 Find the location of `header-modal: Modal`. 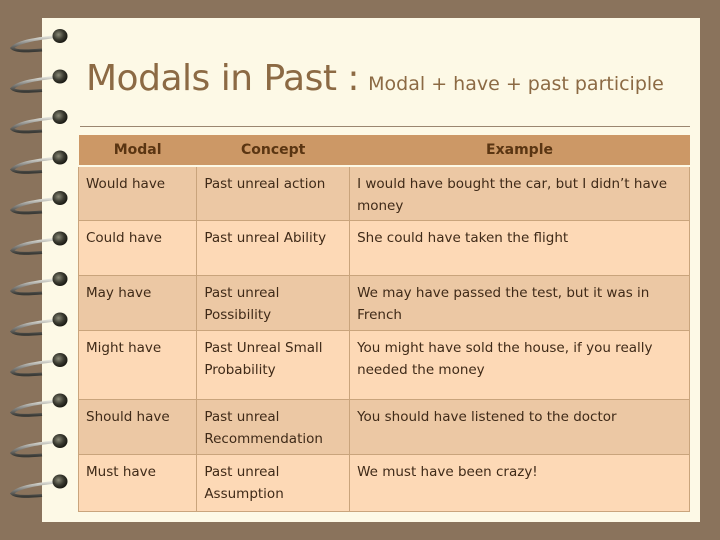

header-modal: Modal is located at coordinates (137, 151).